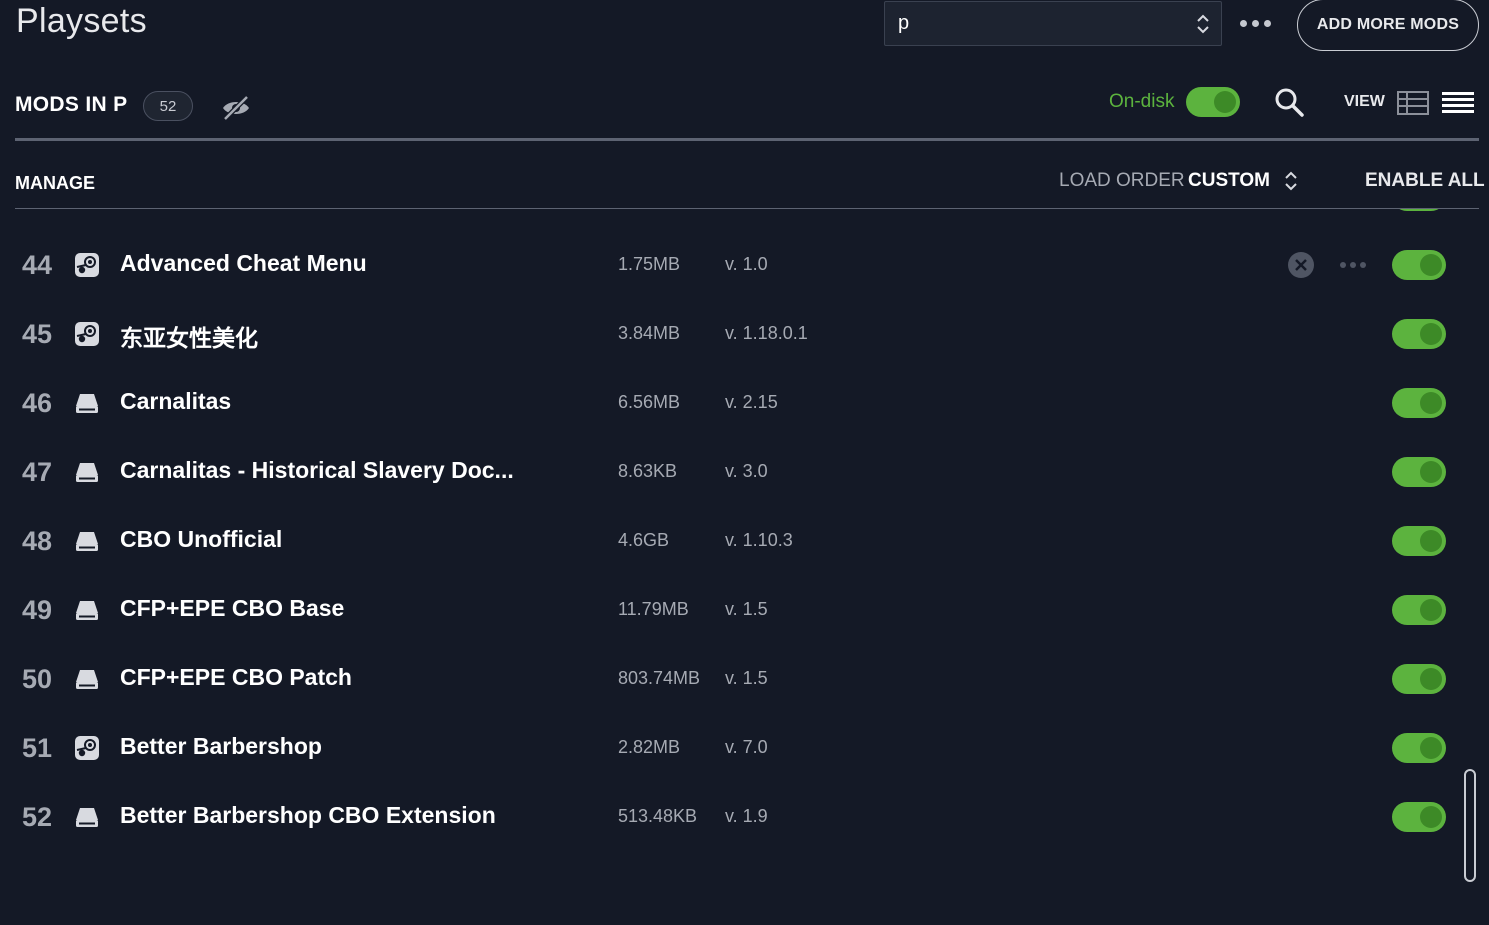 The width and height of the screenshot is (1489, 925). I want to click on mod-row: 48 CBO Unofficial 4.6GB v. 1.10.3, so click(744, 540).